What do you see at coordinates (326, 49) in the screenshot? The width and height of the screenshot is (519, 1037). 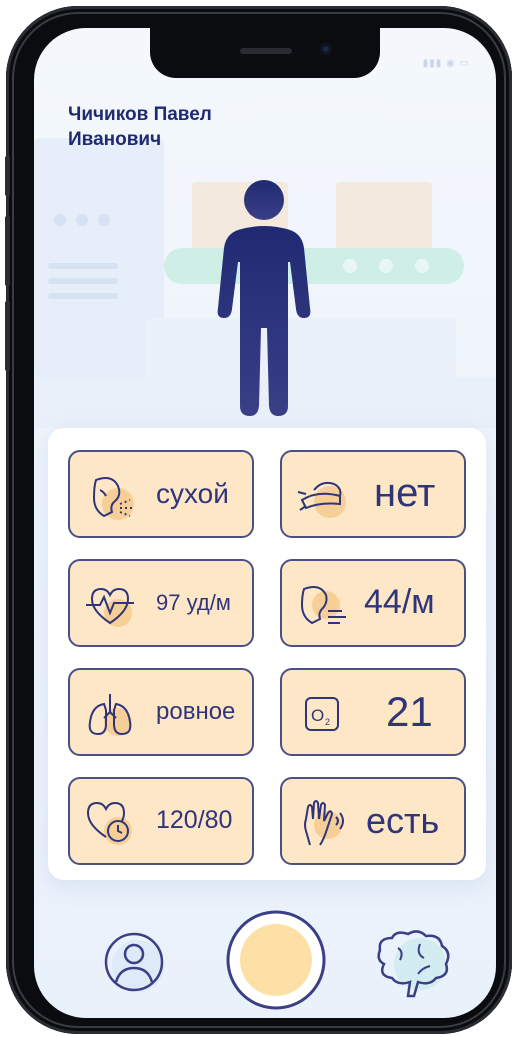 I see `front-camera` at bounding box center [326, 49].